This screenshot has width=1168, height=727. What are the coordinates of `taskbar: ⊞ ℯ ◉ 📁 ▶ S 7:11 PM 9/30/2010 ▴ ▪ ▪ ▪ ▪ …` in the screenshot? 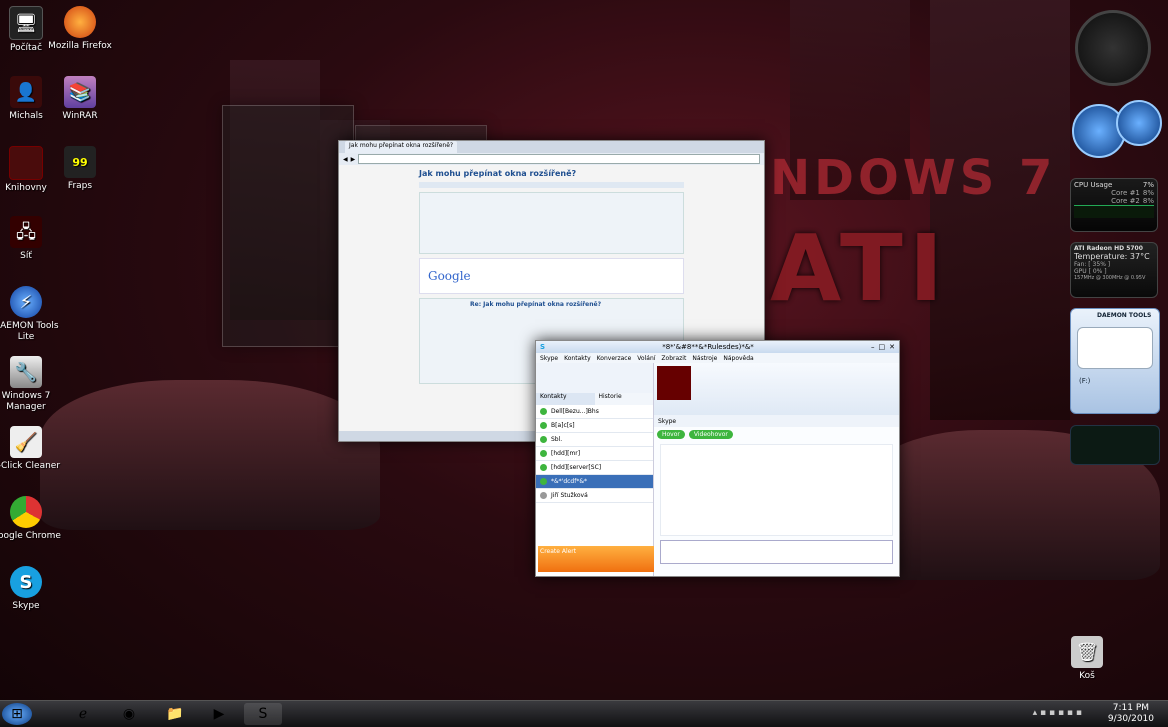 It's located at (584, 713).